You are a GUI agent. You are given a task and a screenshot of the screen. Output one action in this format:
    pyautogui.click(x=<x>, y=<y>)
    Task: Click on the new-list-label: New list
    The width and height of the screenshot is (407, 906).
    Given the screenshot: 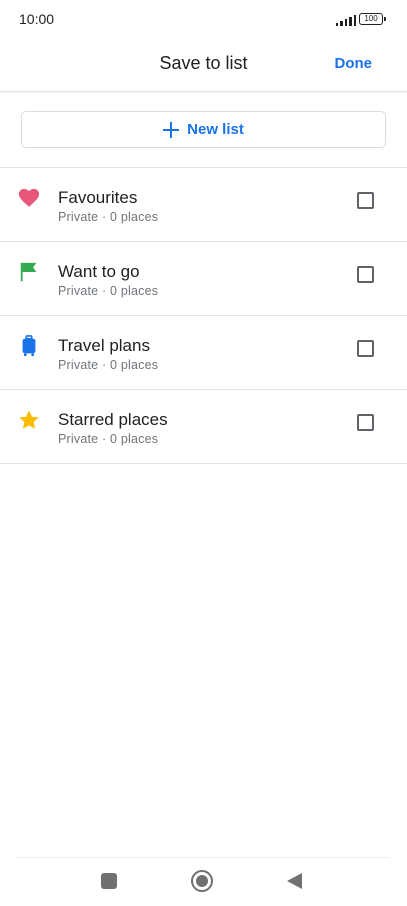 What is the action you would take?
    pyautogui.click(x=215, y=129)
    